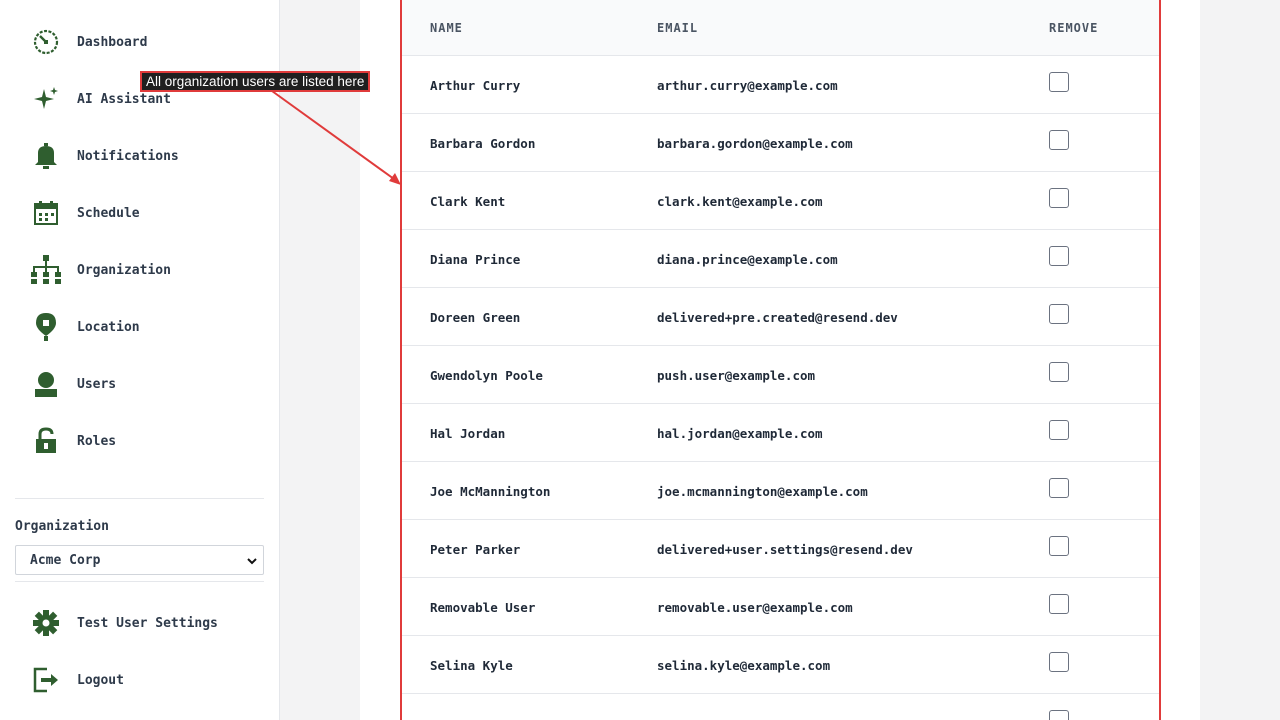 Image resolution: width=1280 pixels, height=720 pixels. Describe the element at coordinates (475, 259) in the screenshot. I see `user-name: Diana Prince` at that location.